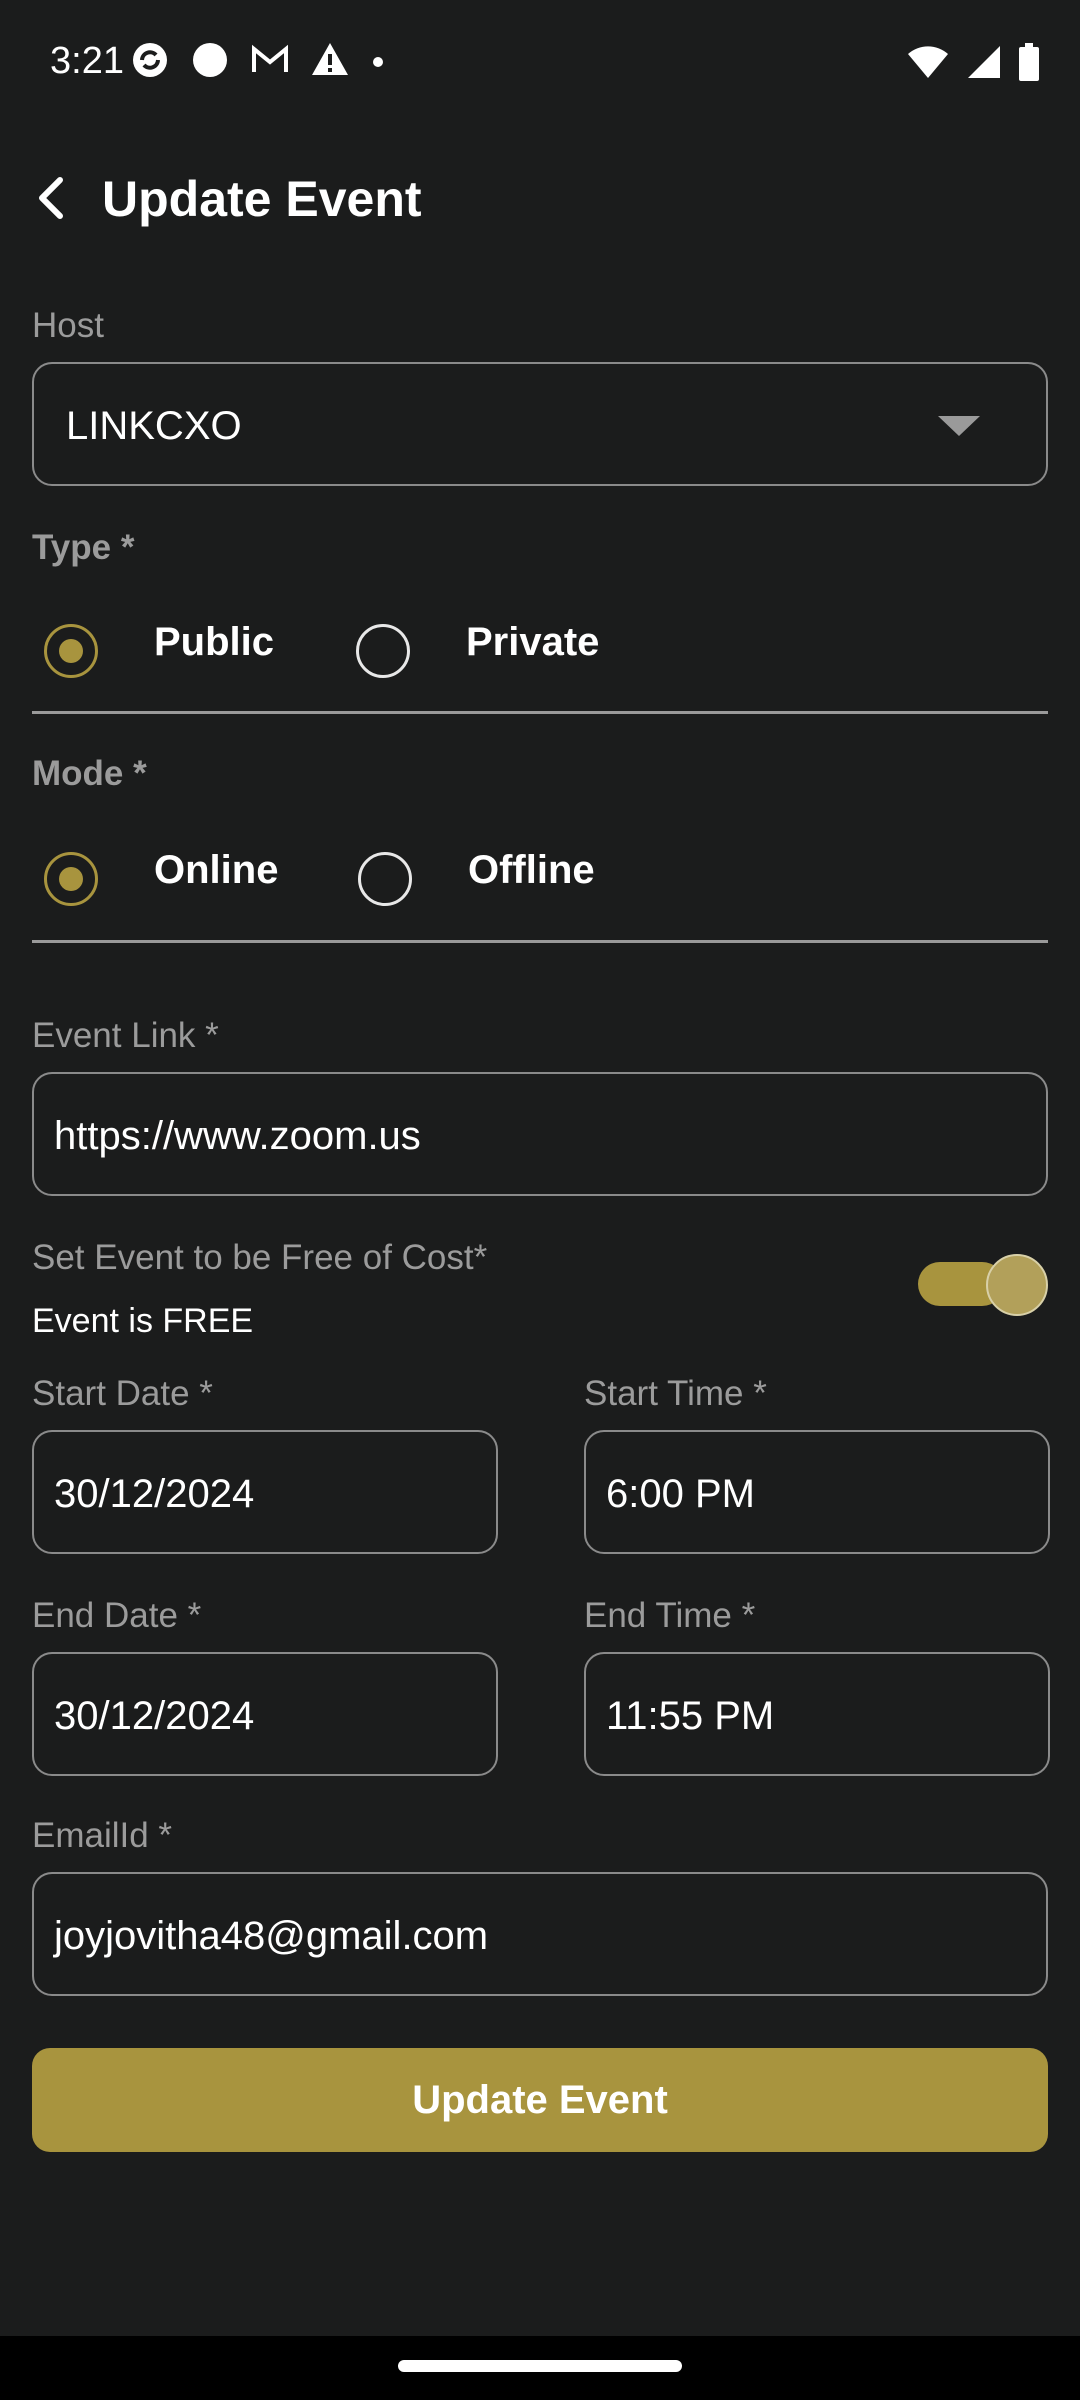 The width and height of the screenshot is (1080, 2400). What do you see at coordinates (154, 1716) in the screenshot?
I see `end-date-value: 30/12/2024` at bounding box center [154, 1716].